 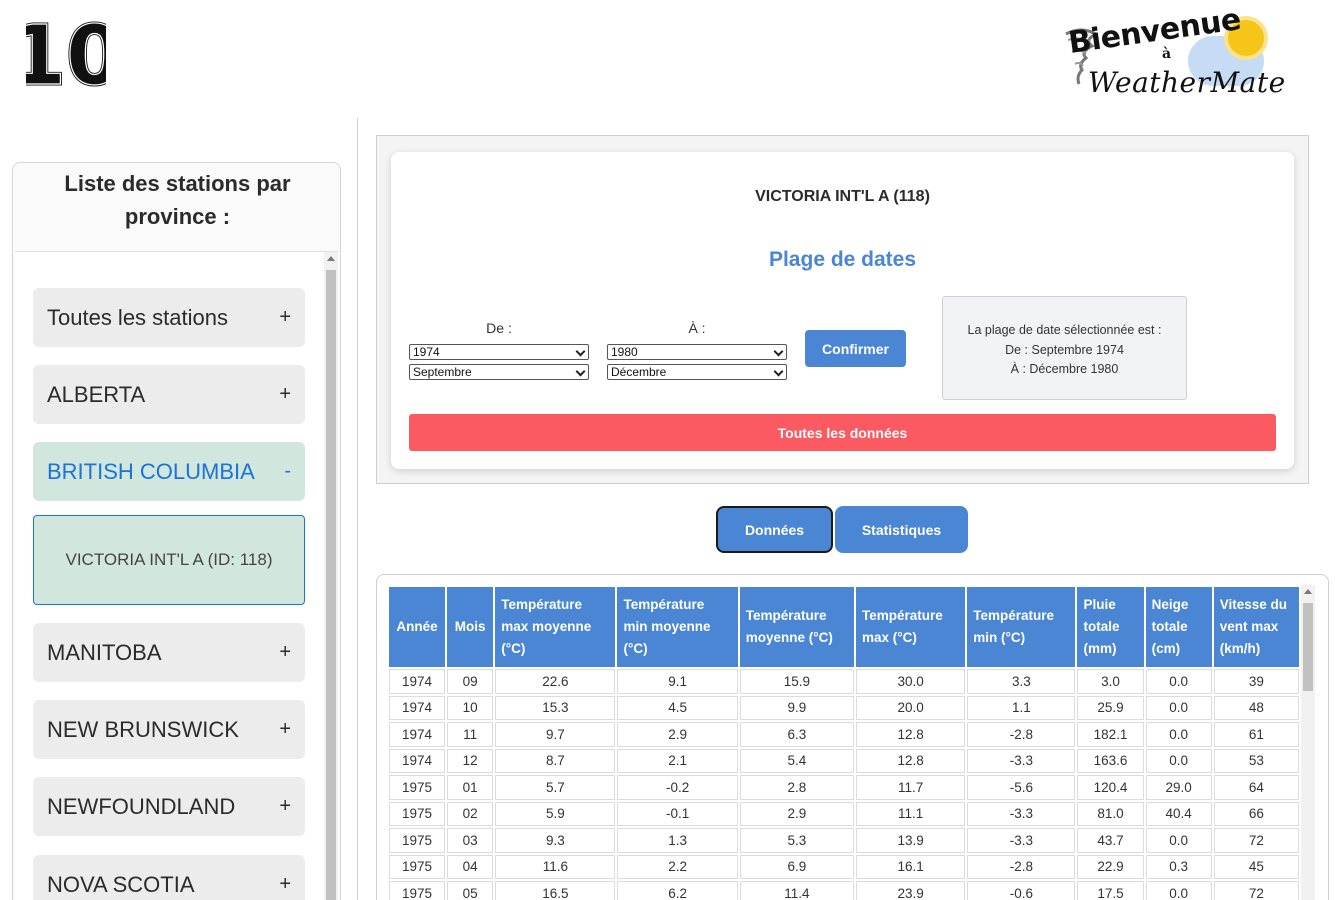 What do you see at coordinates (331, 585) in the screenshot?
I see `sidebar-scrollbar-thumb` at bounding box center [331, 585].